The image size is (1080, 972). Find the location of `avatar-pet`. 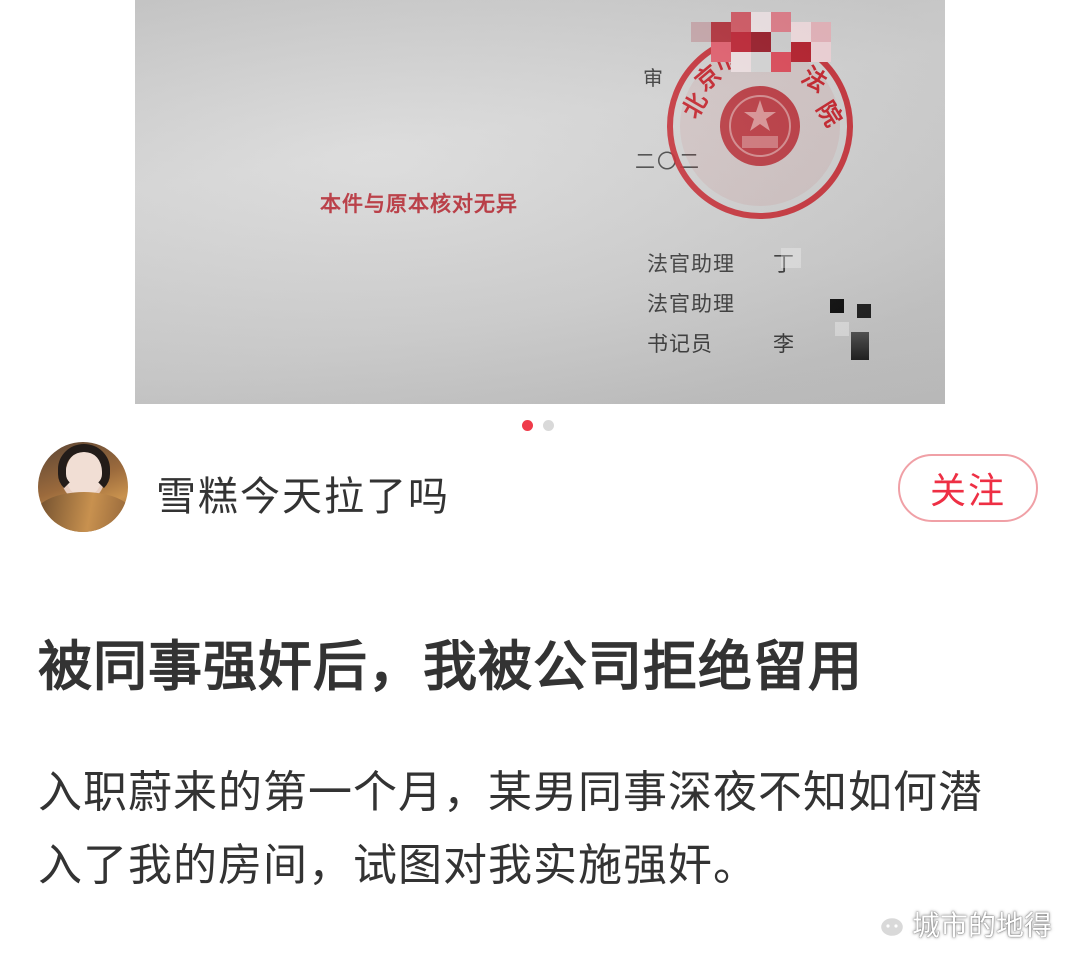

avatar-pet is located at coordinates (83, 512).